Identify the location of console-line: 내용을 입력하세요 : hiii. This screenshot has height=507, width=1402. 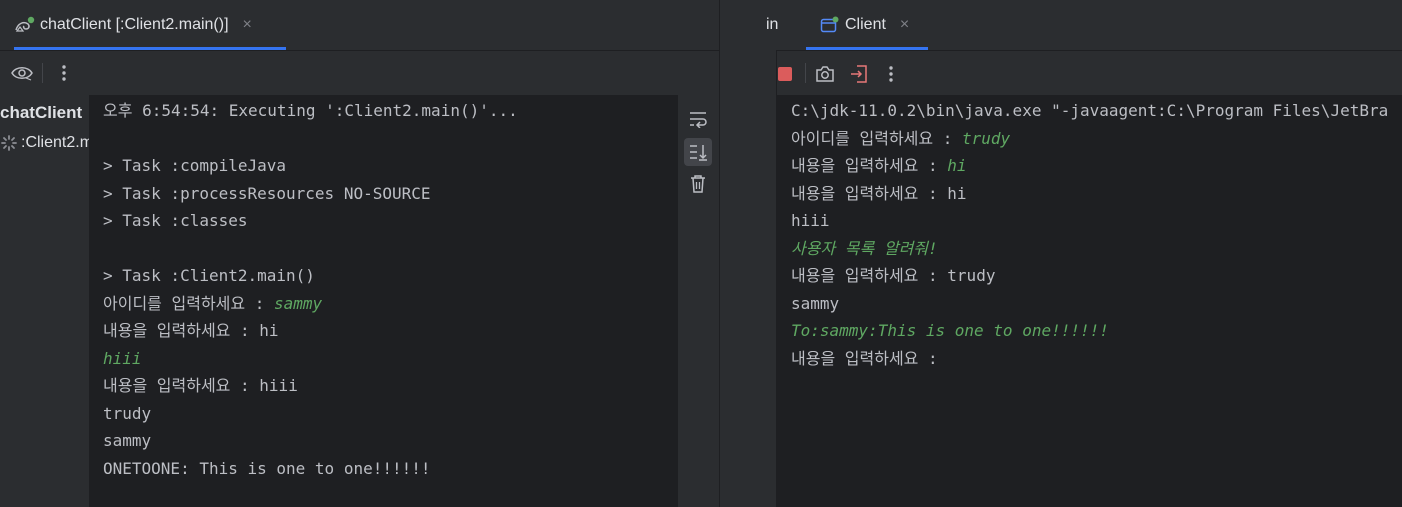
(310, 386).